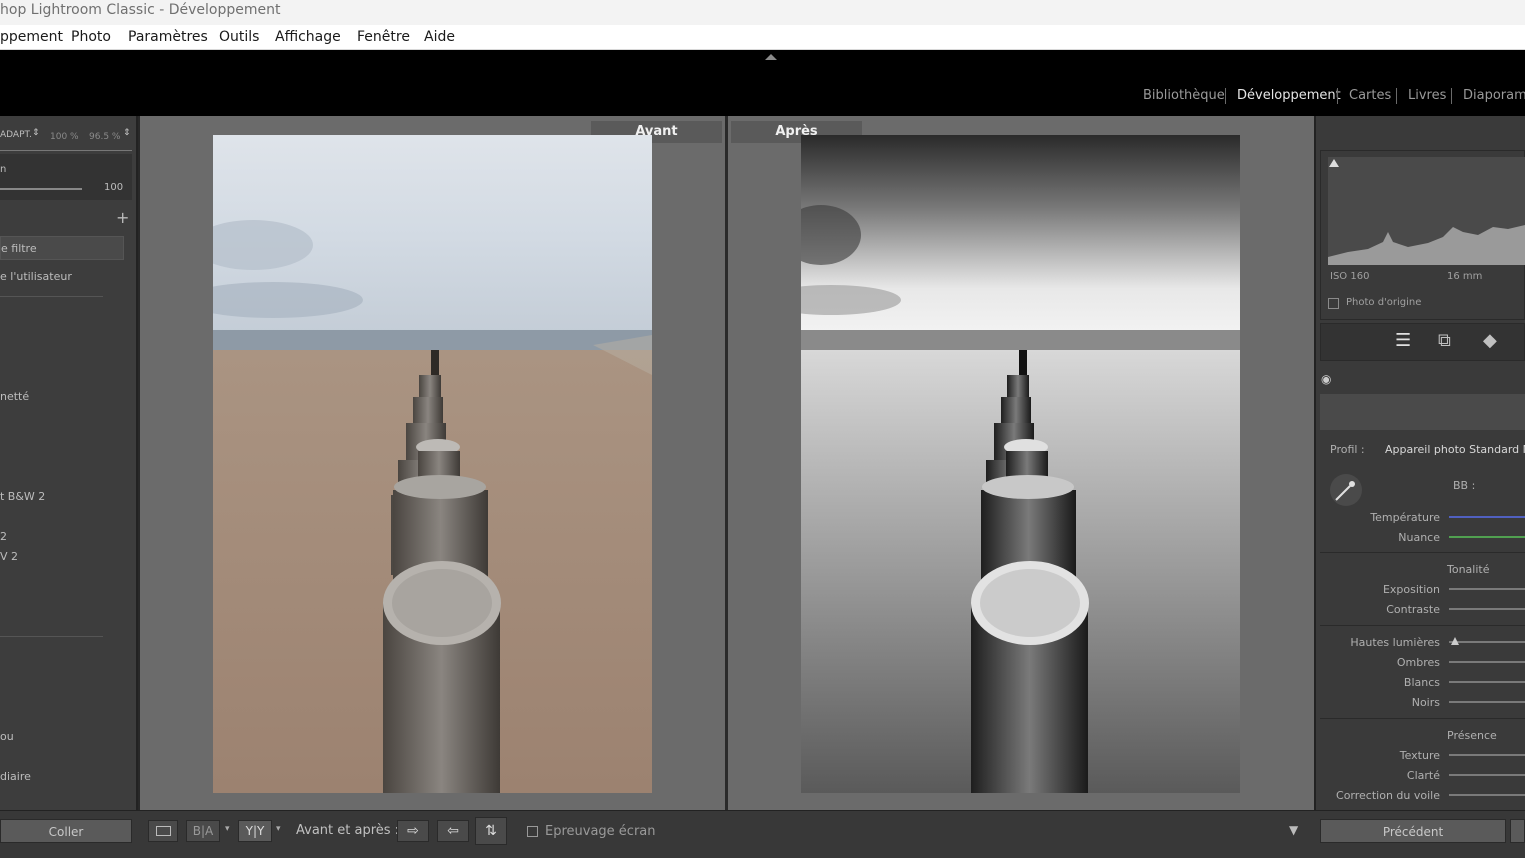 This screenshot has height=858, width=1525. Describe the element at coordinates (1346, 490) in the screenshot. I see `eyedropper-icon` at that location.